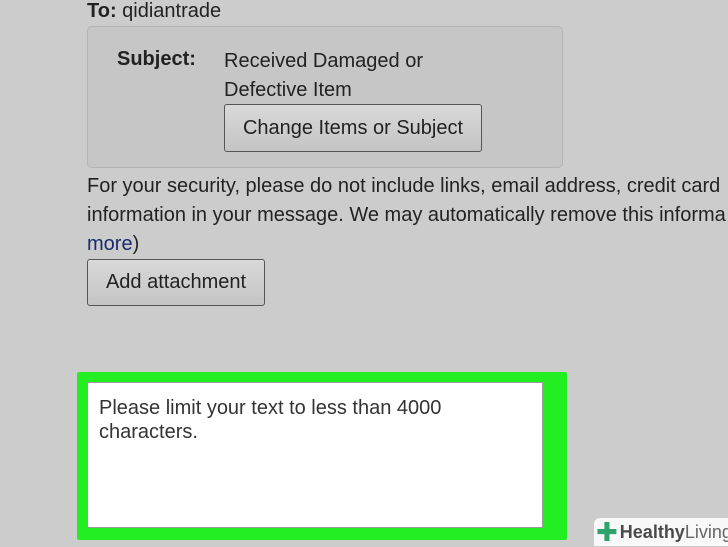 Image resolution: width=728 pixels, height=547 pixels. I want to click on change-items-button: Change Items or Subject, so click(353, 128).